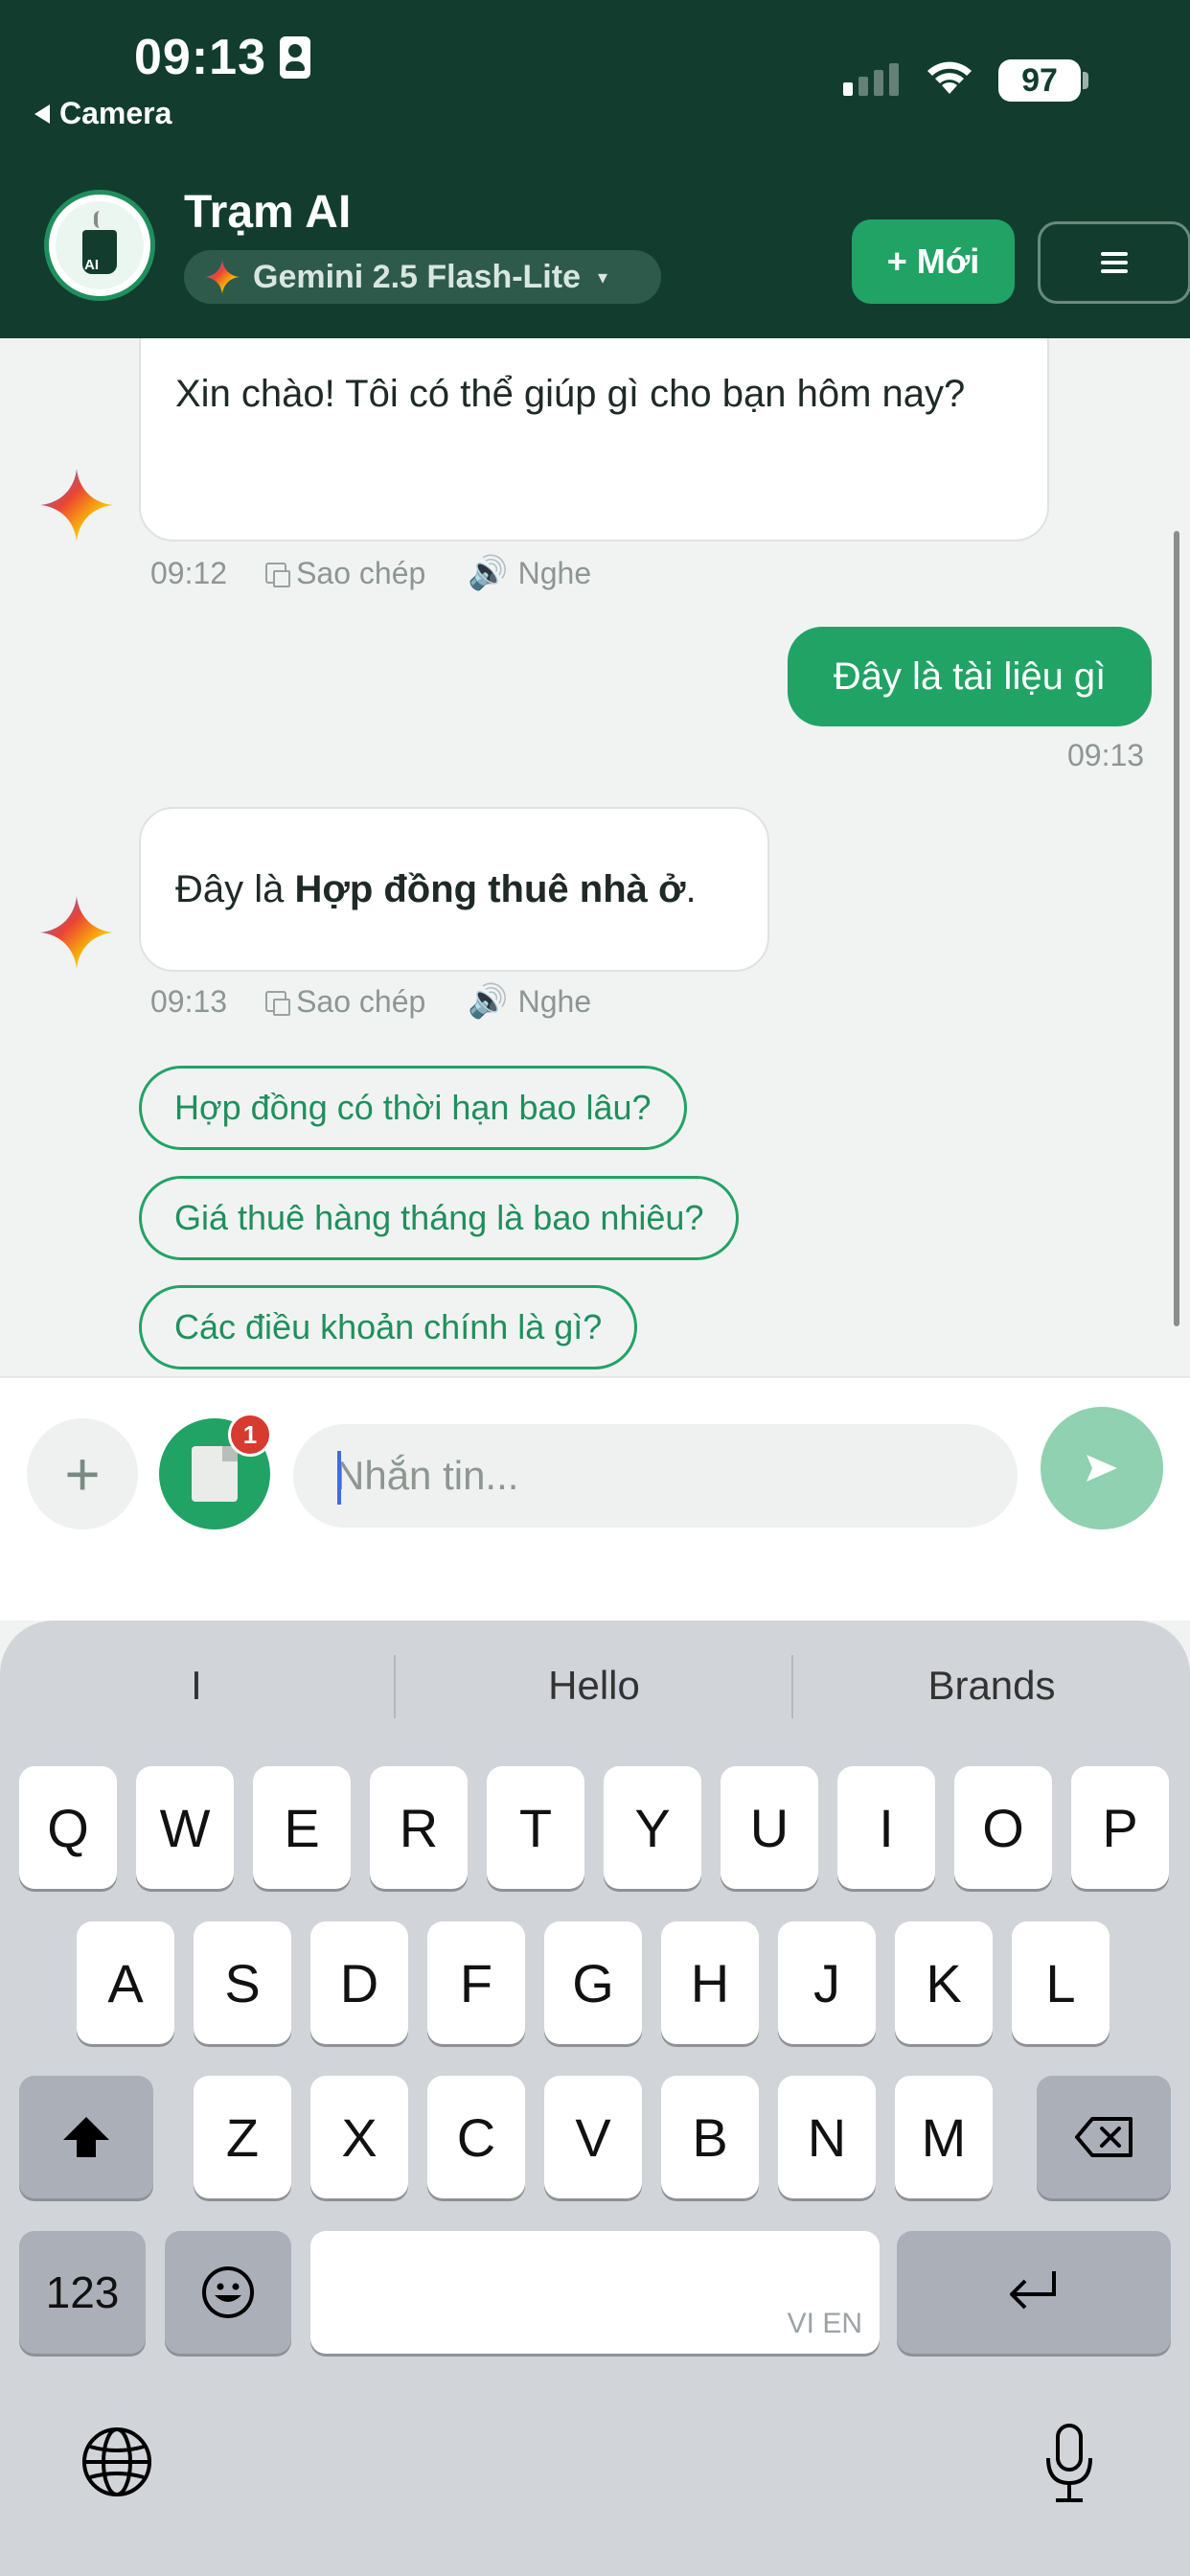 This screenshot has height=2576, width=1190. I want to click on copy-icon, so click(278, 575).